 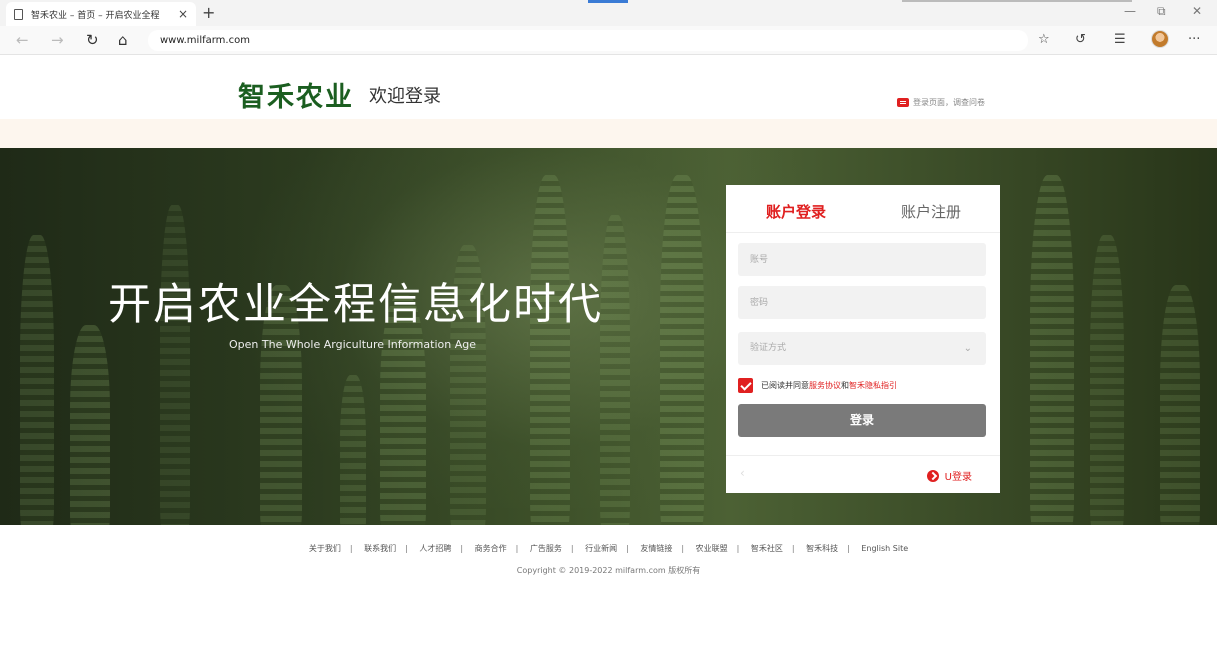 I want to click on hero-title: 开启农业全程信息化时代, so click(x=355, y=305).